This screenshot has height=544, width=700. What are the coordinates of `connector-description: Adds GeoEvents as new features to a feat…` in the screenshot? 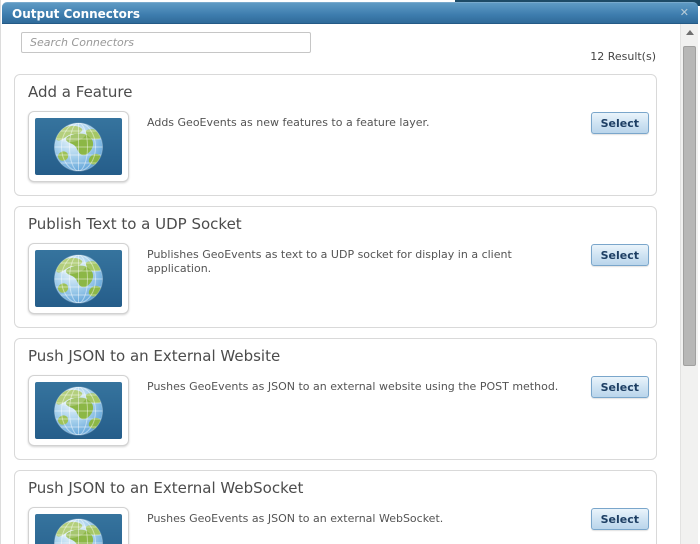 It's located at (288, 122).